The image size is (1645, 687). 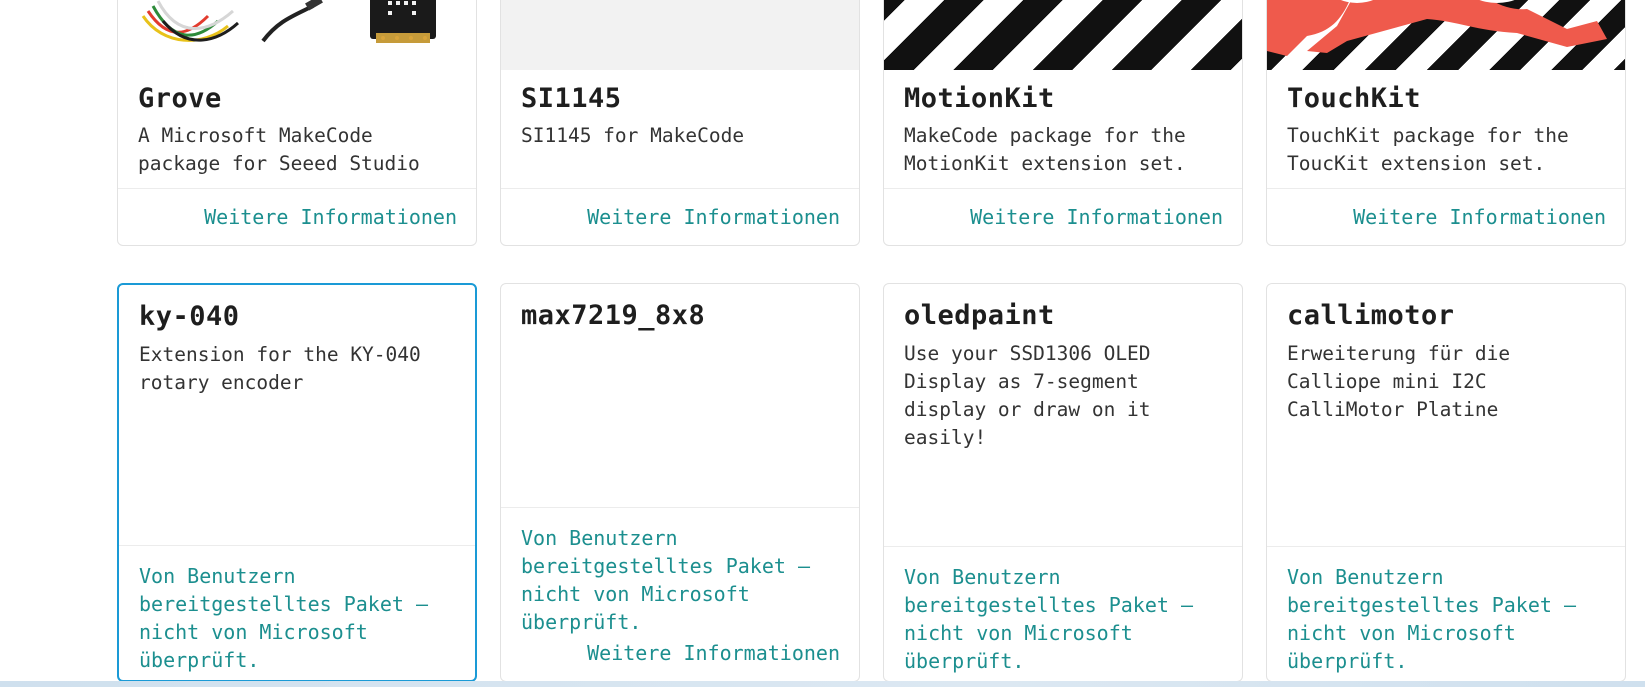 What do you see at coordinates (633, 135) in the screenshot?
I see `card-description: SI1145 for MakeCode` at bounding box center [633, 135].